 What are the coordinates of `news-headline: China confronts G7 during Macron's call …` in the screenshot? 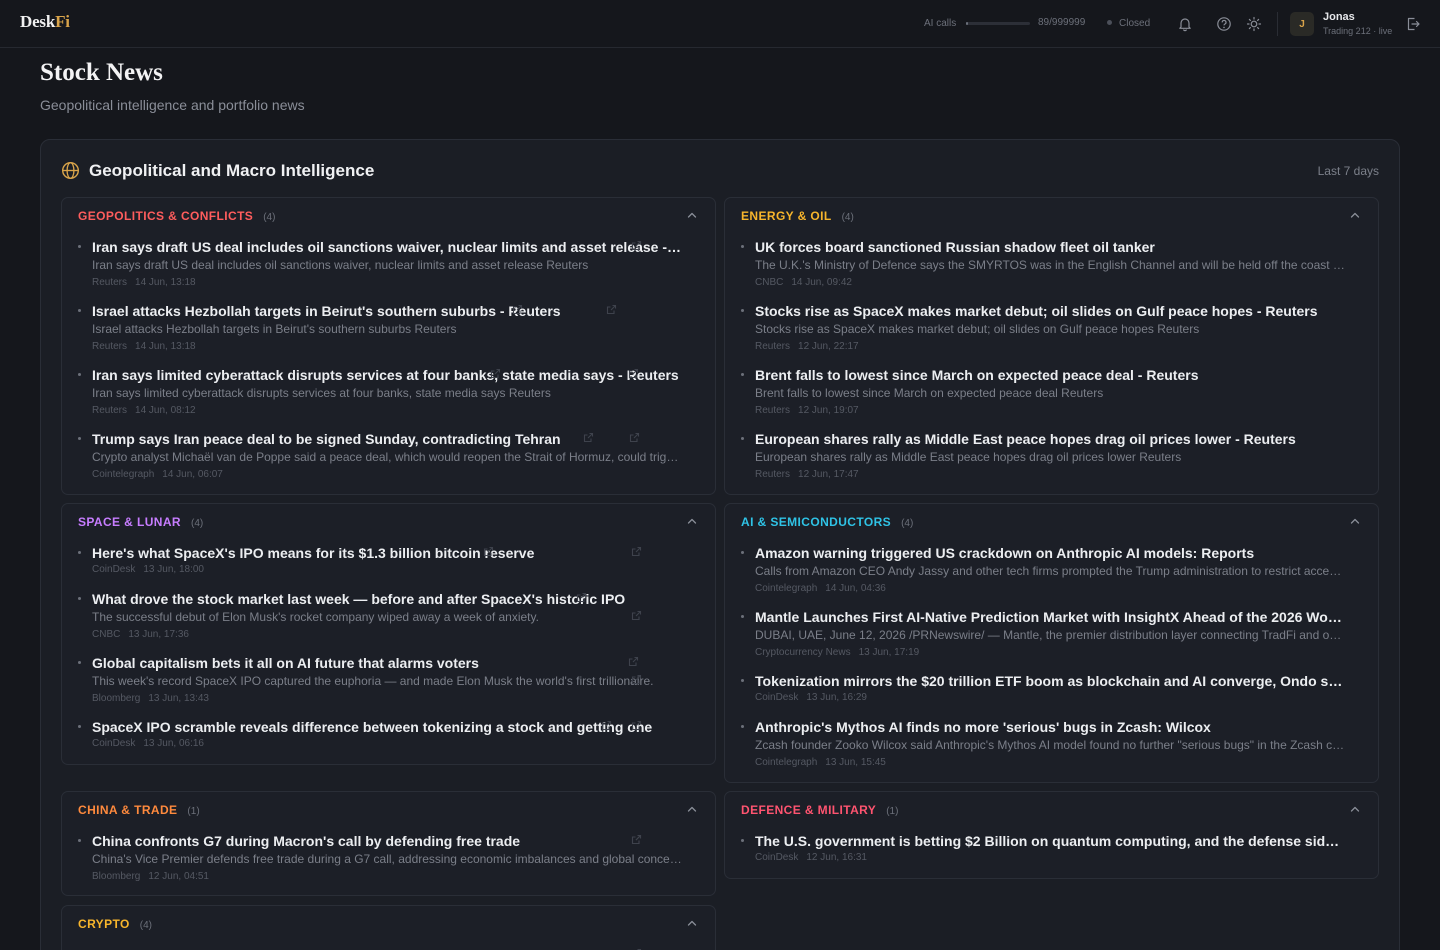 It's located at (306, 841).